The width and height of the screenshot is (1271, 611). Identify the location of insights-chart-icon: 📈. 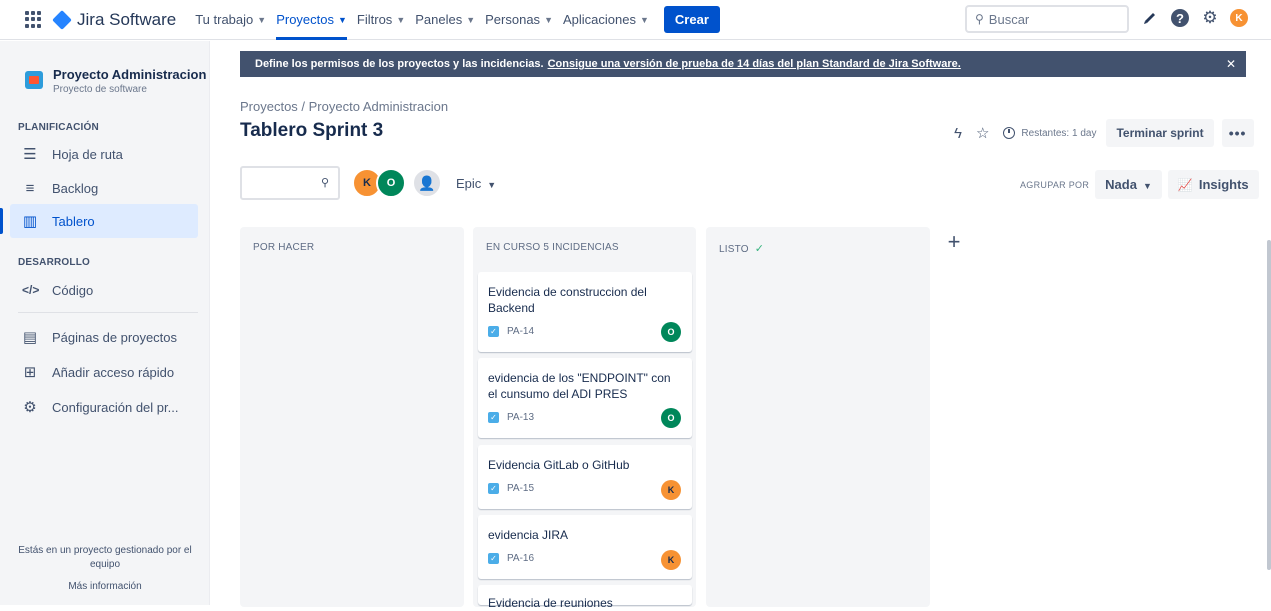
(1185, 184).